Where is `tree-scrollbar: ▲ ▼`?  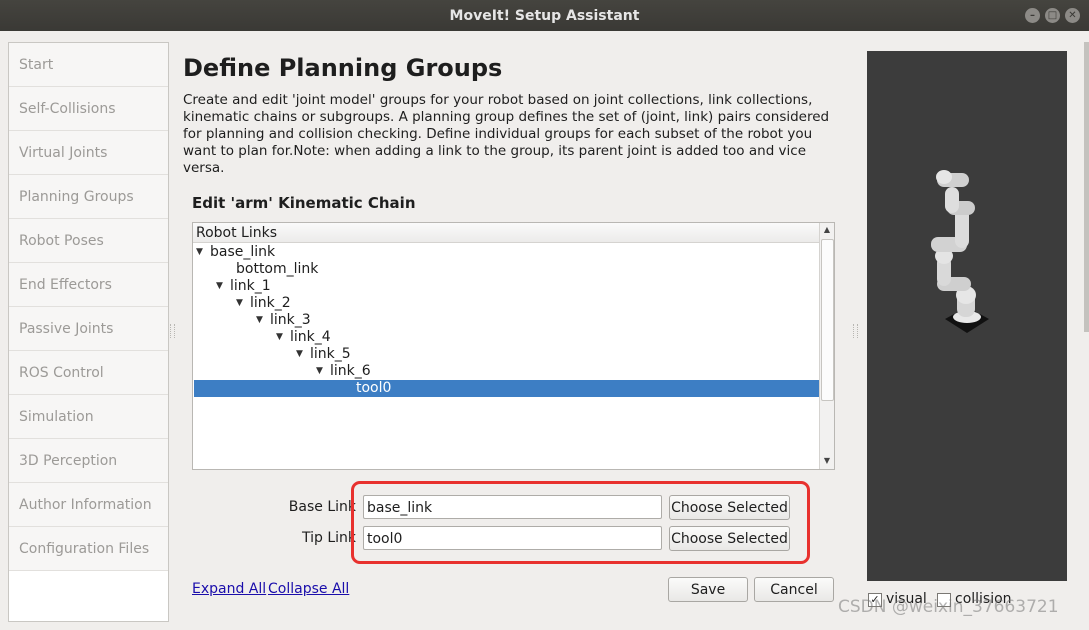 tree-scrollbar: ▲ ▼ is located at coordinates (826, 346).